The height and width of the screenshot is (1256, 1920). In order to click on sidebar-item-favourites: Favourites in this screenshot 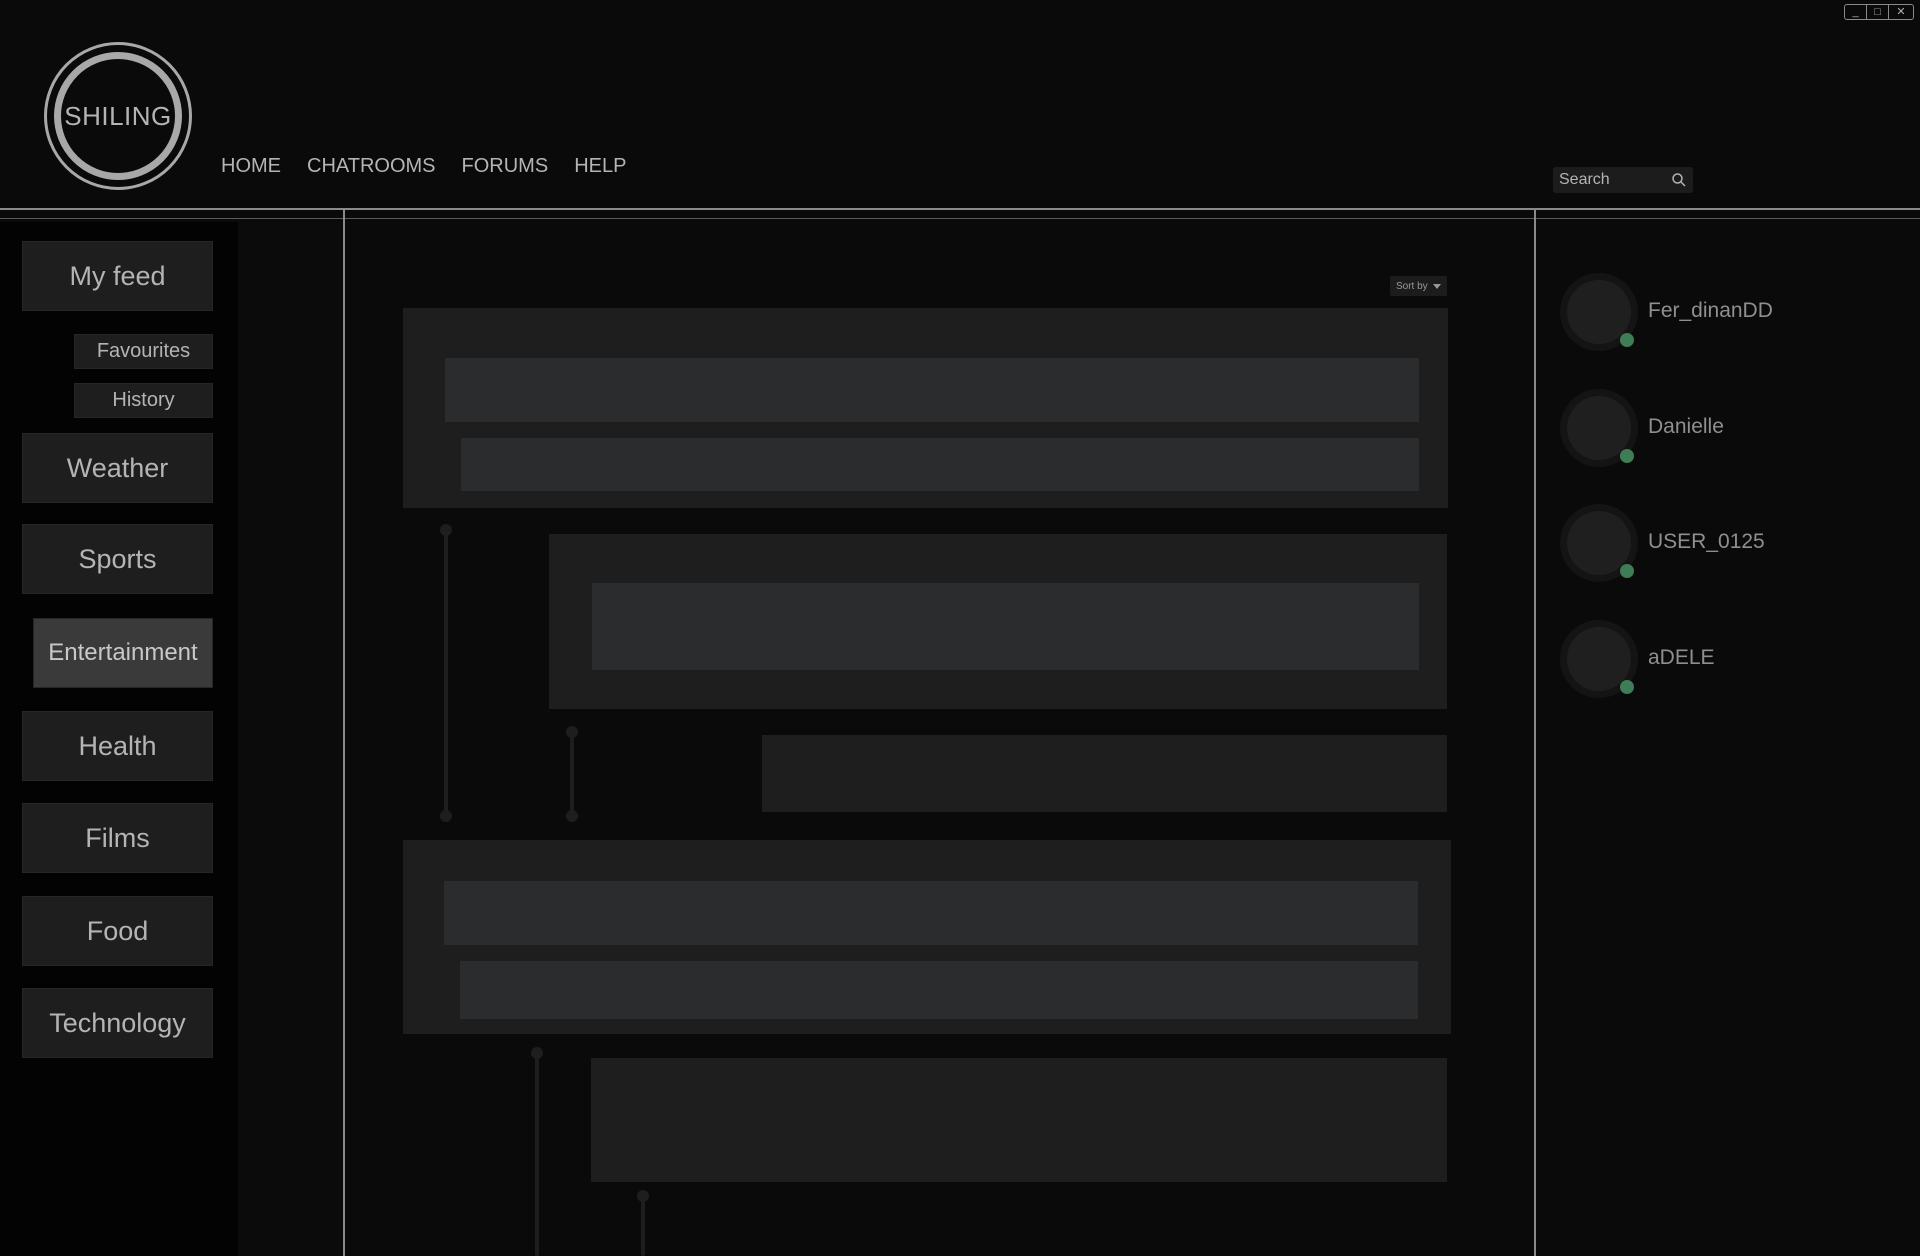, I will do `click(143, 351)`.